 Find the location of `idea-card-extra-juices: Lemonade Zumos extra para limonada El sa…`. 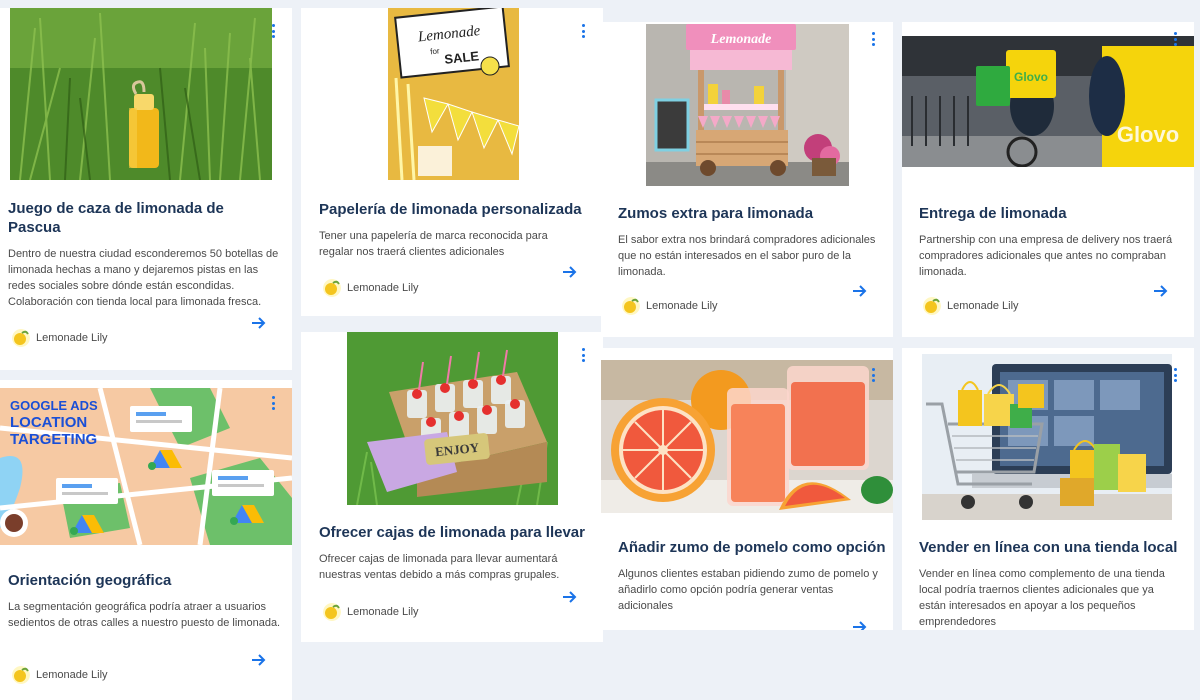

idea-card-extra-juices: Lemonade Zumos extra para limonada El sa… is located at coordinates (747, 179).